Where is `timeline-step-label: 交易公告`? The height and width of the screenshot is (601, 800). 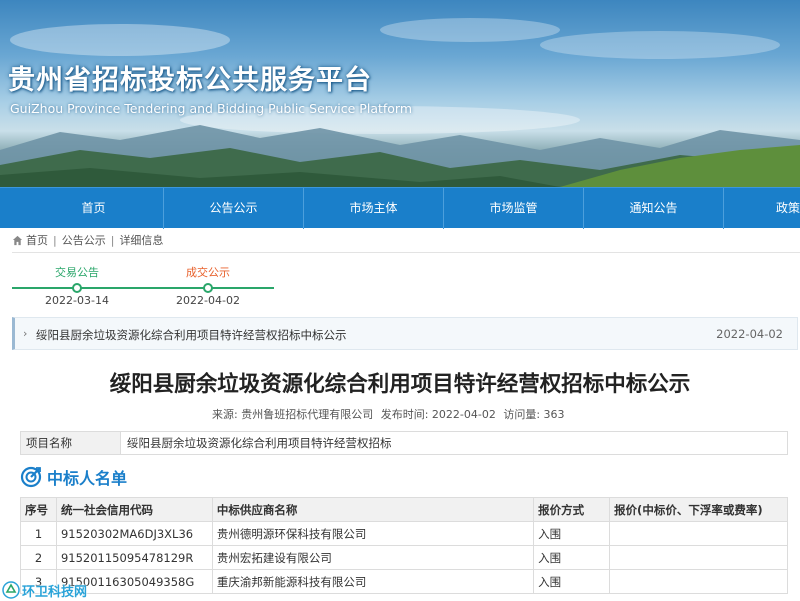
timeline-step-label: 交易公告 is located at coordinates (77, 272).